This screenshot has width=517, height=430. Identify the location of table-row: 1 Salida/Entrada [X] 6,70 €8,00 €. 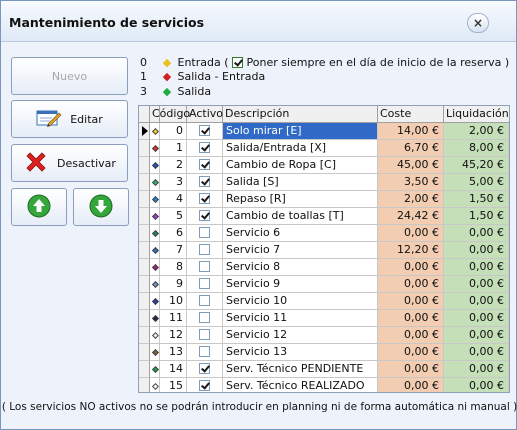
(324, 148).